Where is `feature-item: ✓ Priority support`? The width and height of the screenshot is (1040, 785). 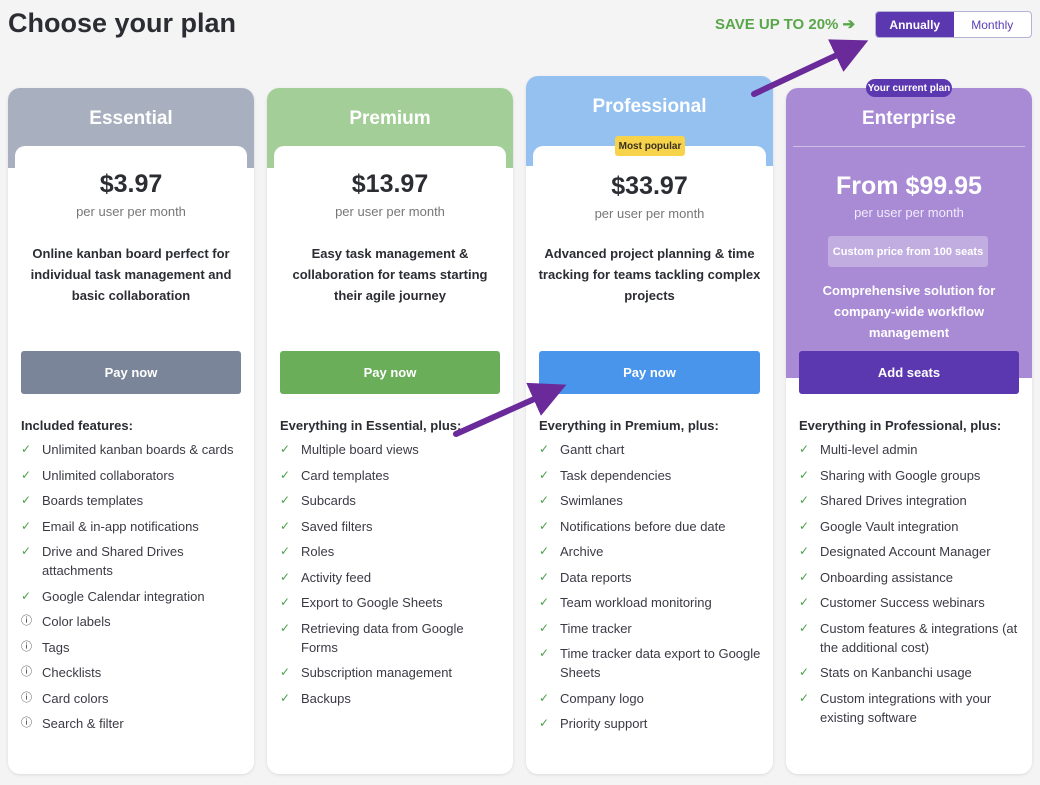 feature-item: ✓ Priority support is located at coordinates (651, 723).